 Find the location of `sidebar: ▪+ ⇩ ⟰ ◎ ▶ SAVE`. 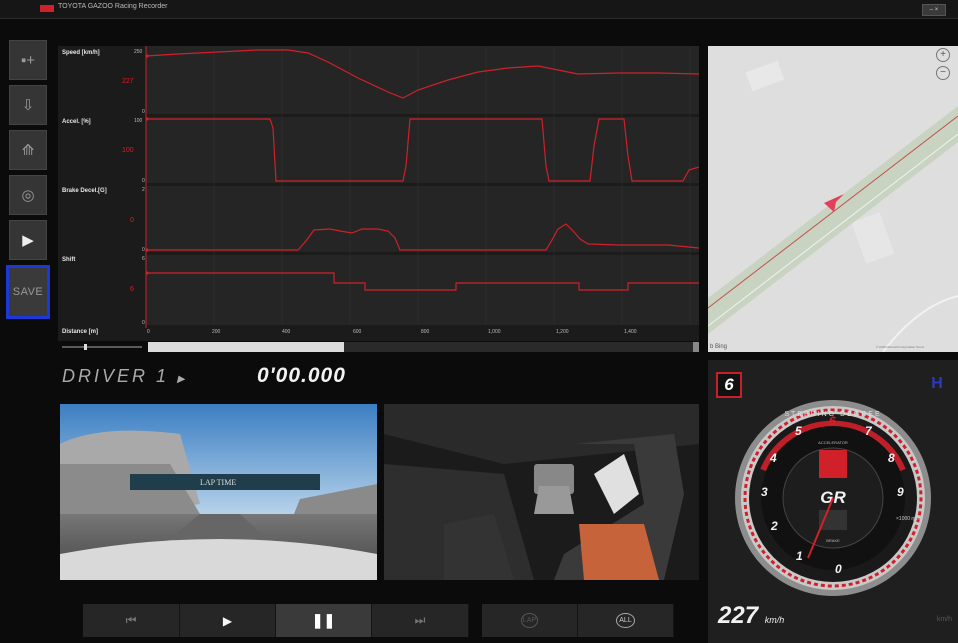

sidebar: ▪+ ⇩ ⟰ ◎ ▶ SAVE is located at coordinates (28, 182).